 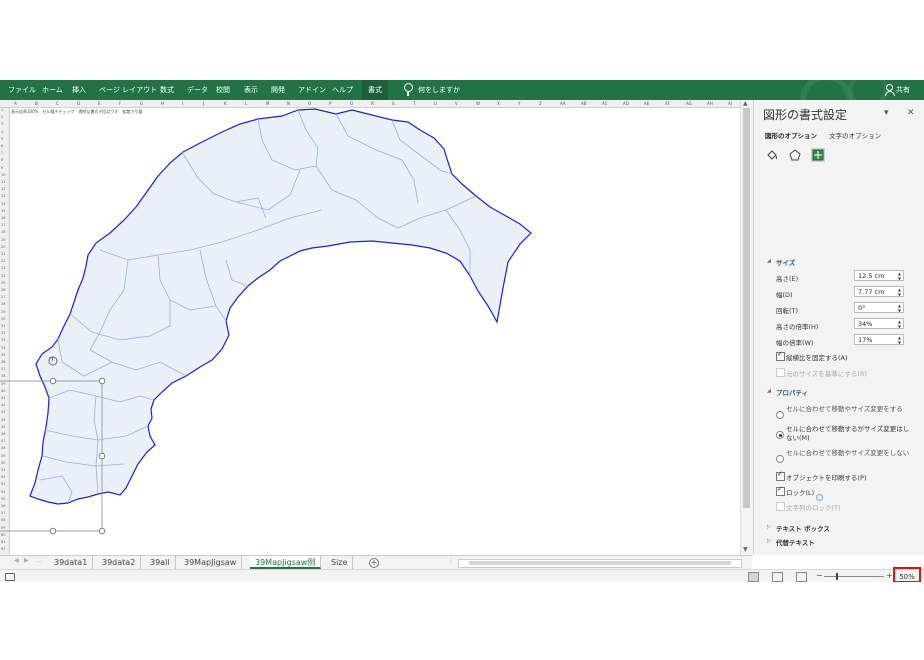 I want to click on size-properties-icon, so click(x=818, y=155).